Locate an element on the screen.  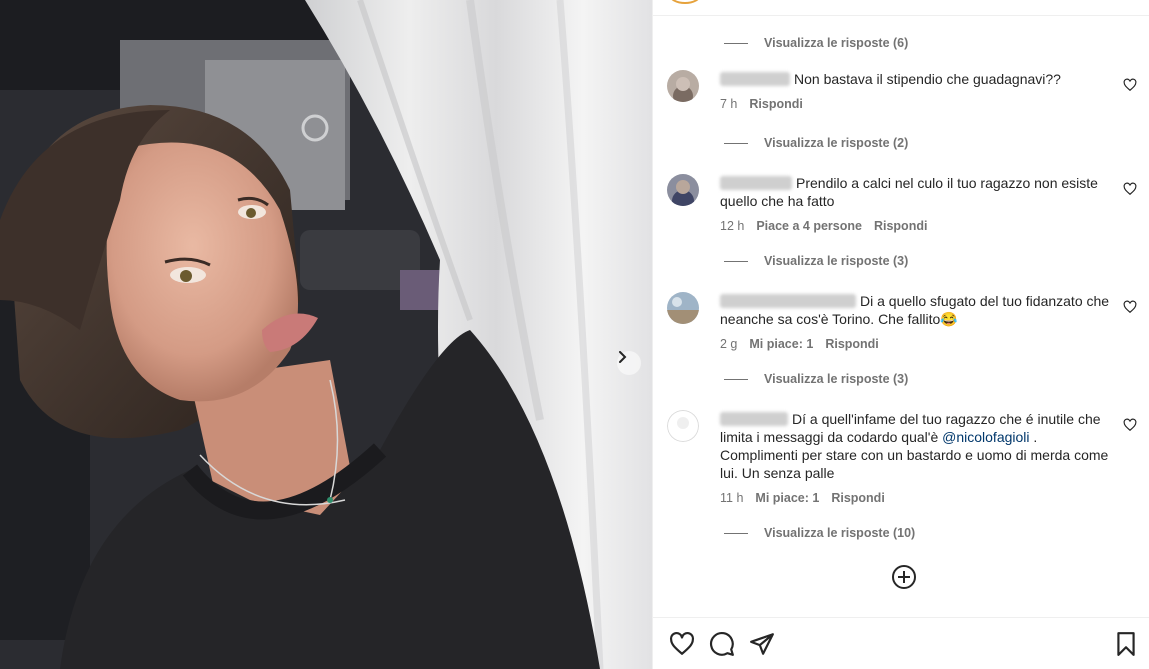
comment-time: 11 h is located at coordinates (732, 498).